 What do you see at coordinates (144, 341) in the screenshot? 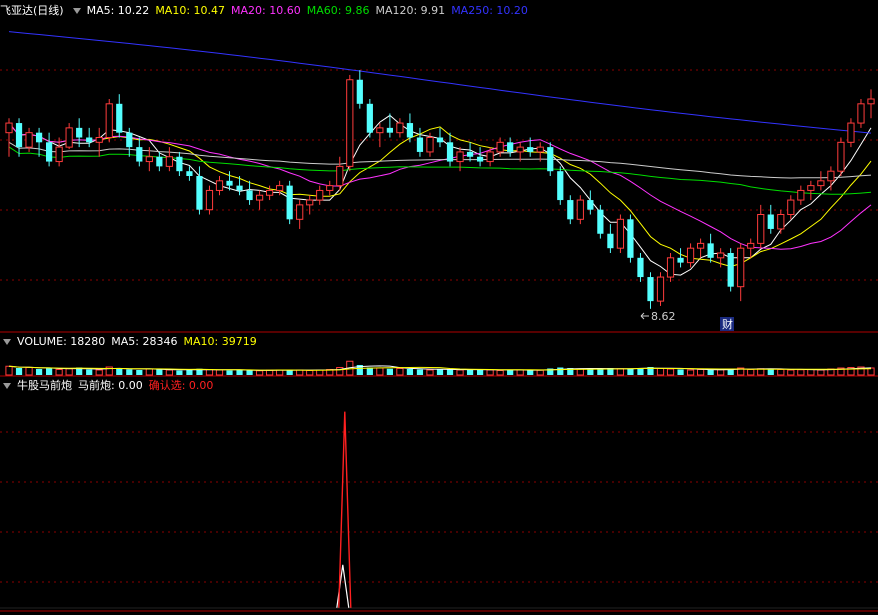
I see `volume-ma5-value: MA5: 28346` at bounding box center [144, 341].